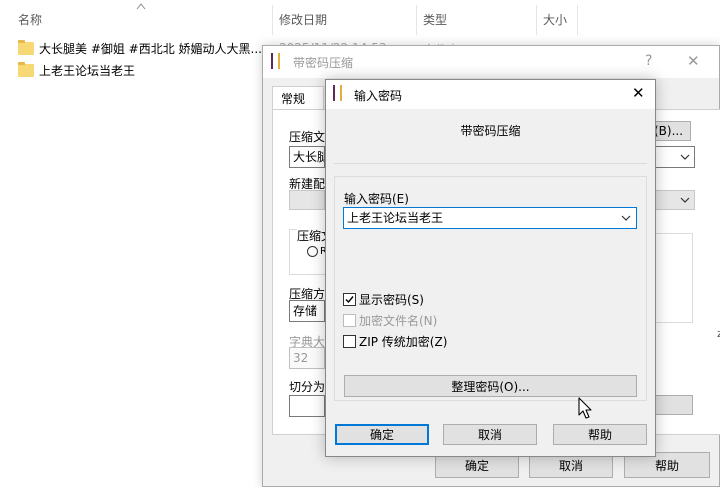 The width and height of the screenshot is (720, 487). Describe the element at coordinates (382, 434) in the screenshot. I see `ok-button: 确定` at that location.